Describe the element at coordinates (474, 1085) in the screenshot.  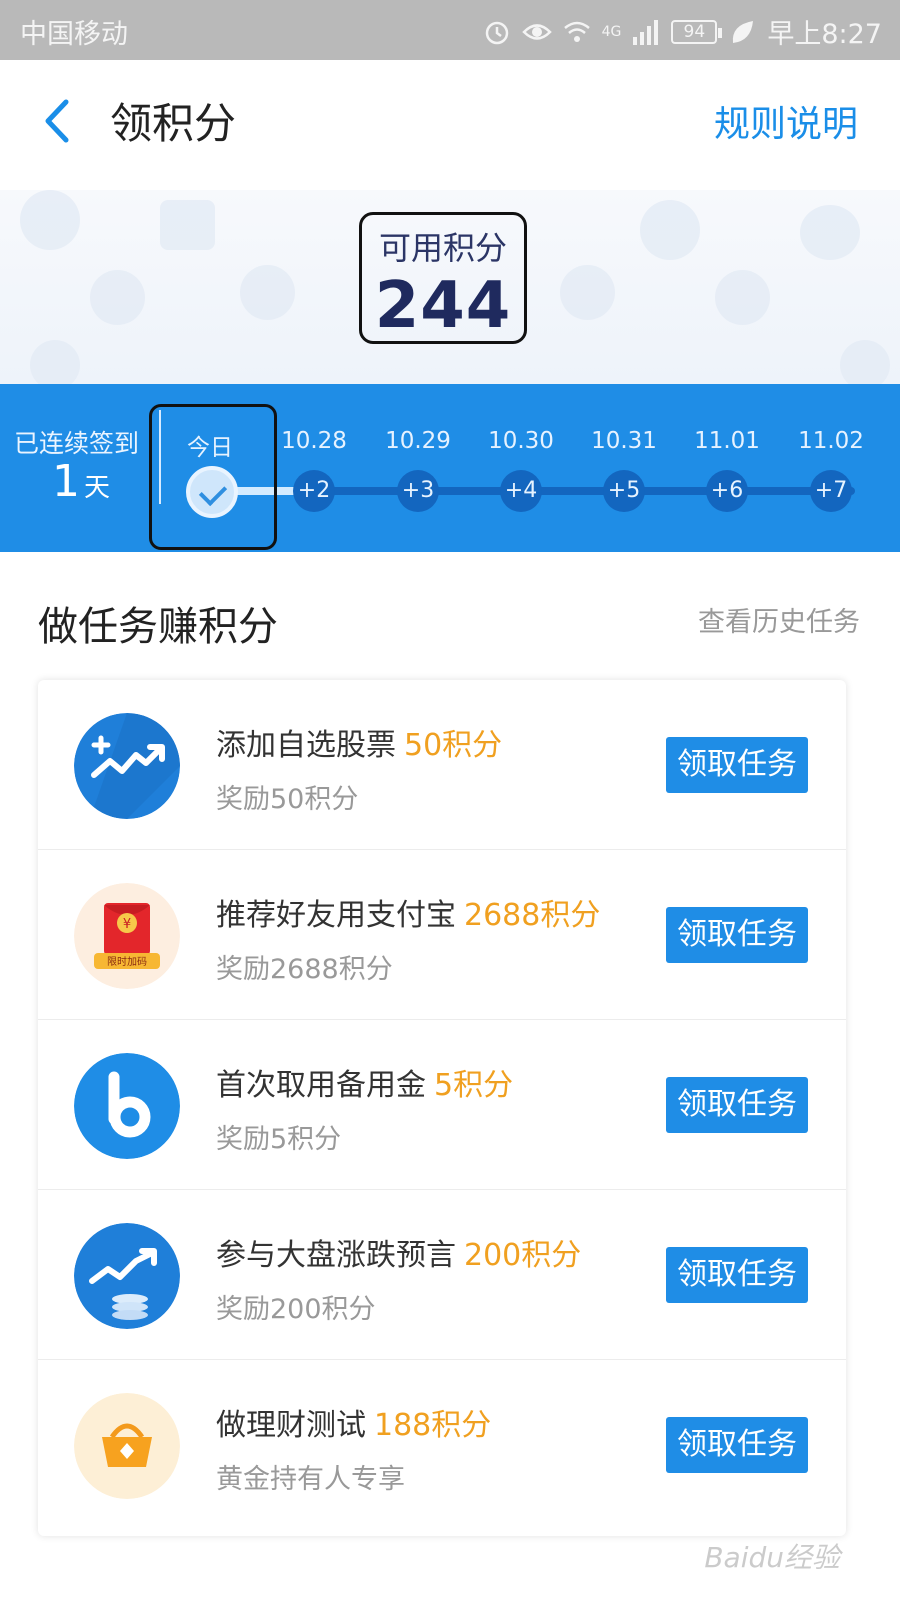
I see `task-points: 5积分` at that location.